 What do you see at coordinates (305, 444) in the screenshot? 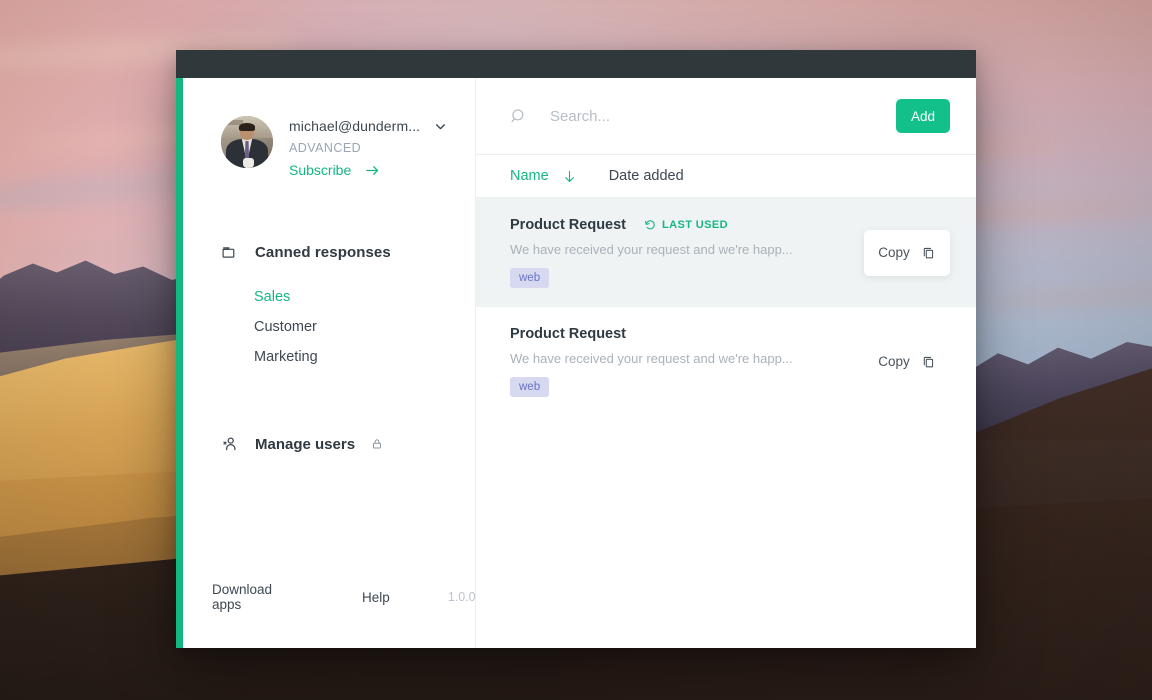
I see `manage-users-label: Manage users` at bounding box center [305, 444].